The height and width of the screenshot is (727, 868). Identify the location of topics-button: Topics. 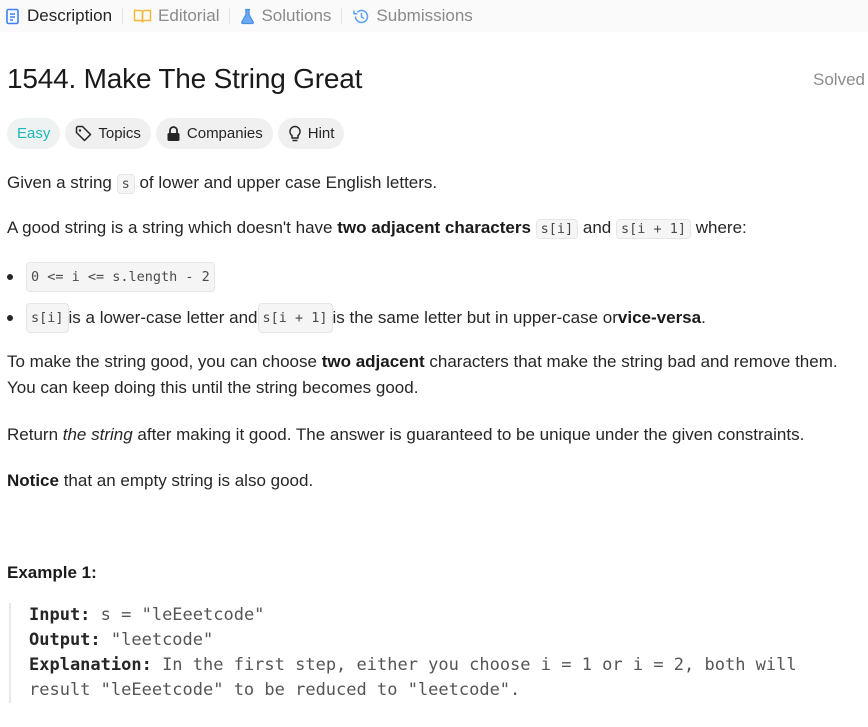
(108, 133).